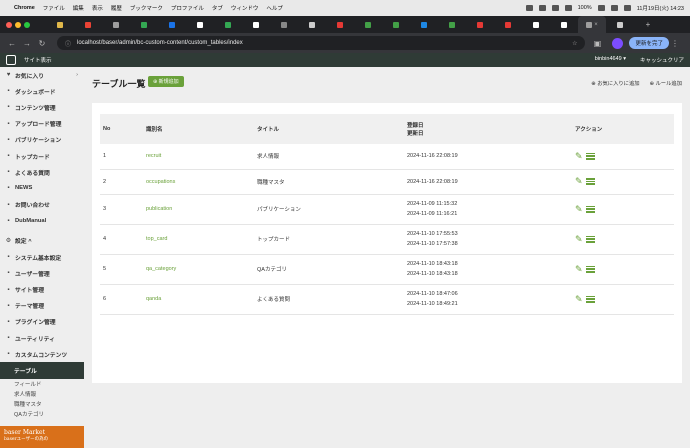 This screenshot has width=690, height=448. I want to click on sidebar-item-dashboard: ▪ ダッシュボード, so click(42, 91).